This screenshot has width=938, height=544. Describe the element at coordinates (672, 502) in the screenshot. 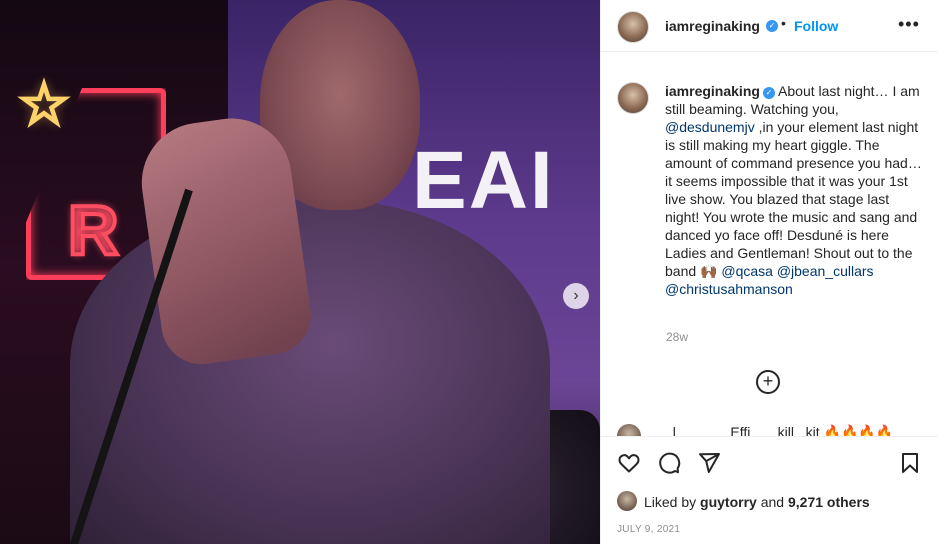

I see `likes-prefix: Liked by` at that location.